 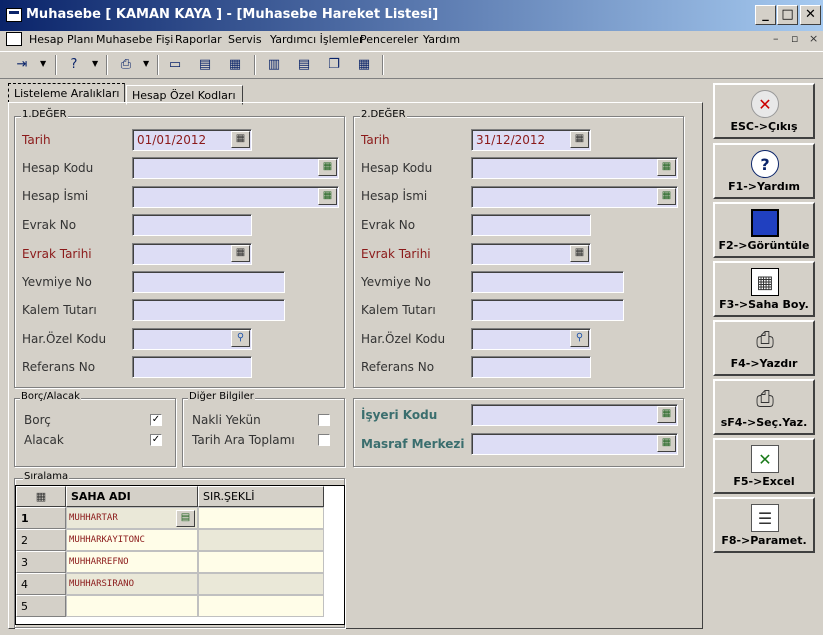 What do you see at coordinates (531, 225) in the screenshot?
I see `g2-evrak-no-field` at bounding box center [531, 225].